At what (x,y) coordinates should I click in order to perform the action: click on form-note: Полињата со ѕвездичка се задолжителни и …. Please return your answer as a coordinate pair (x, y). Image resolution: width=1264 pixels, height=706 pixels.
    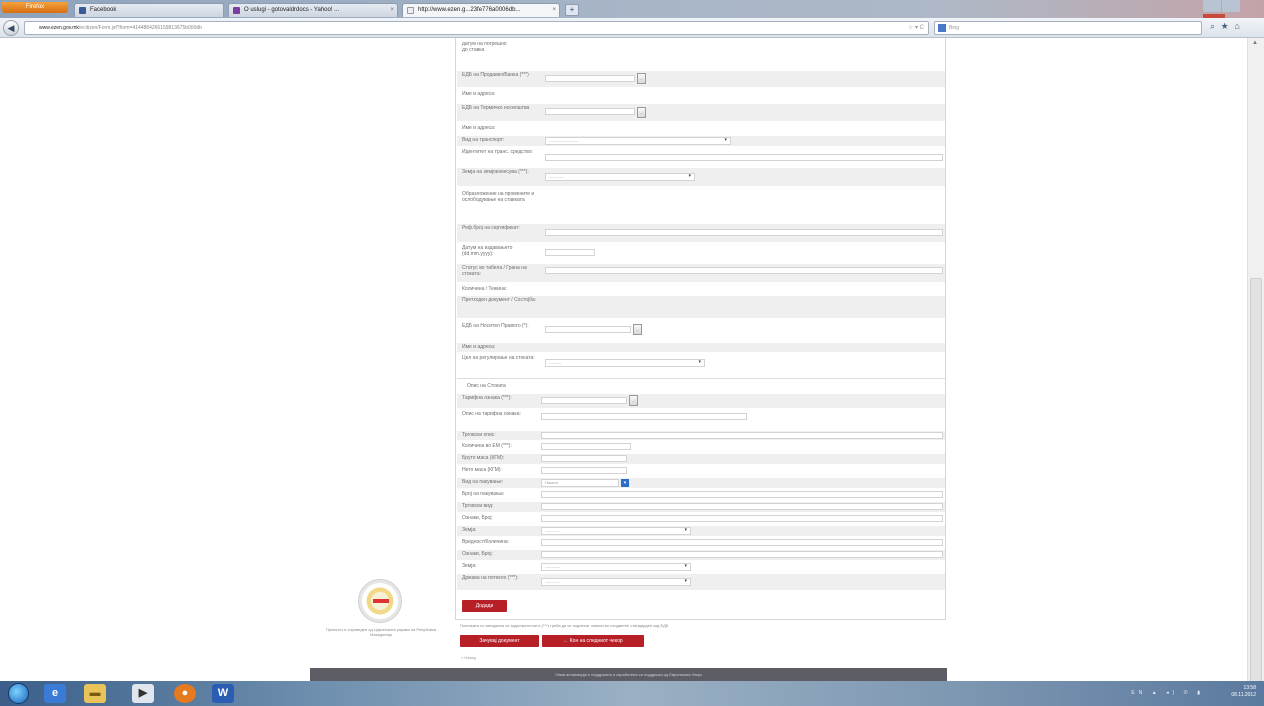
    Looking at the image, I should click on (564, 625).